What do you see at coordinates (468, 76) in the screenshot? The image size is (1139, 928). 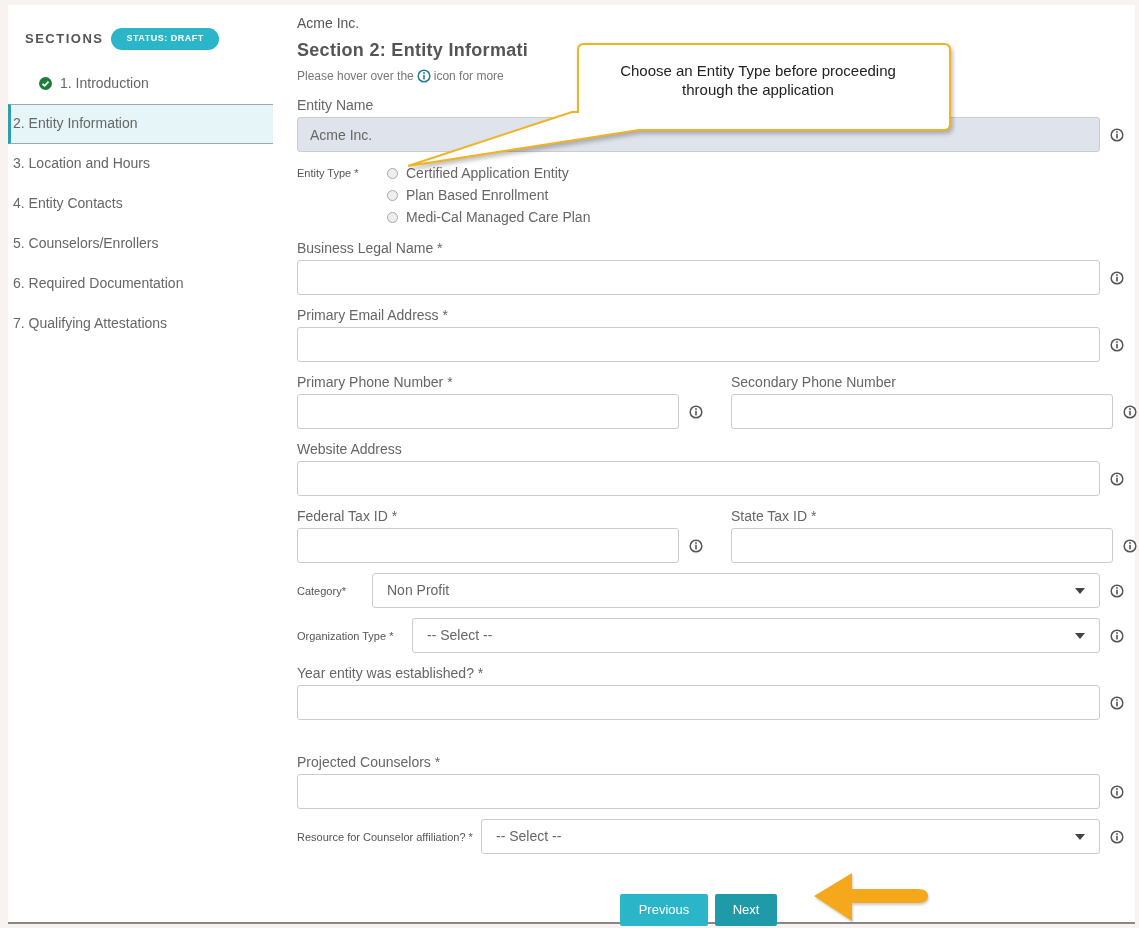 I see `hint-text: icon for more` at bounding box center [468, 76].